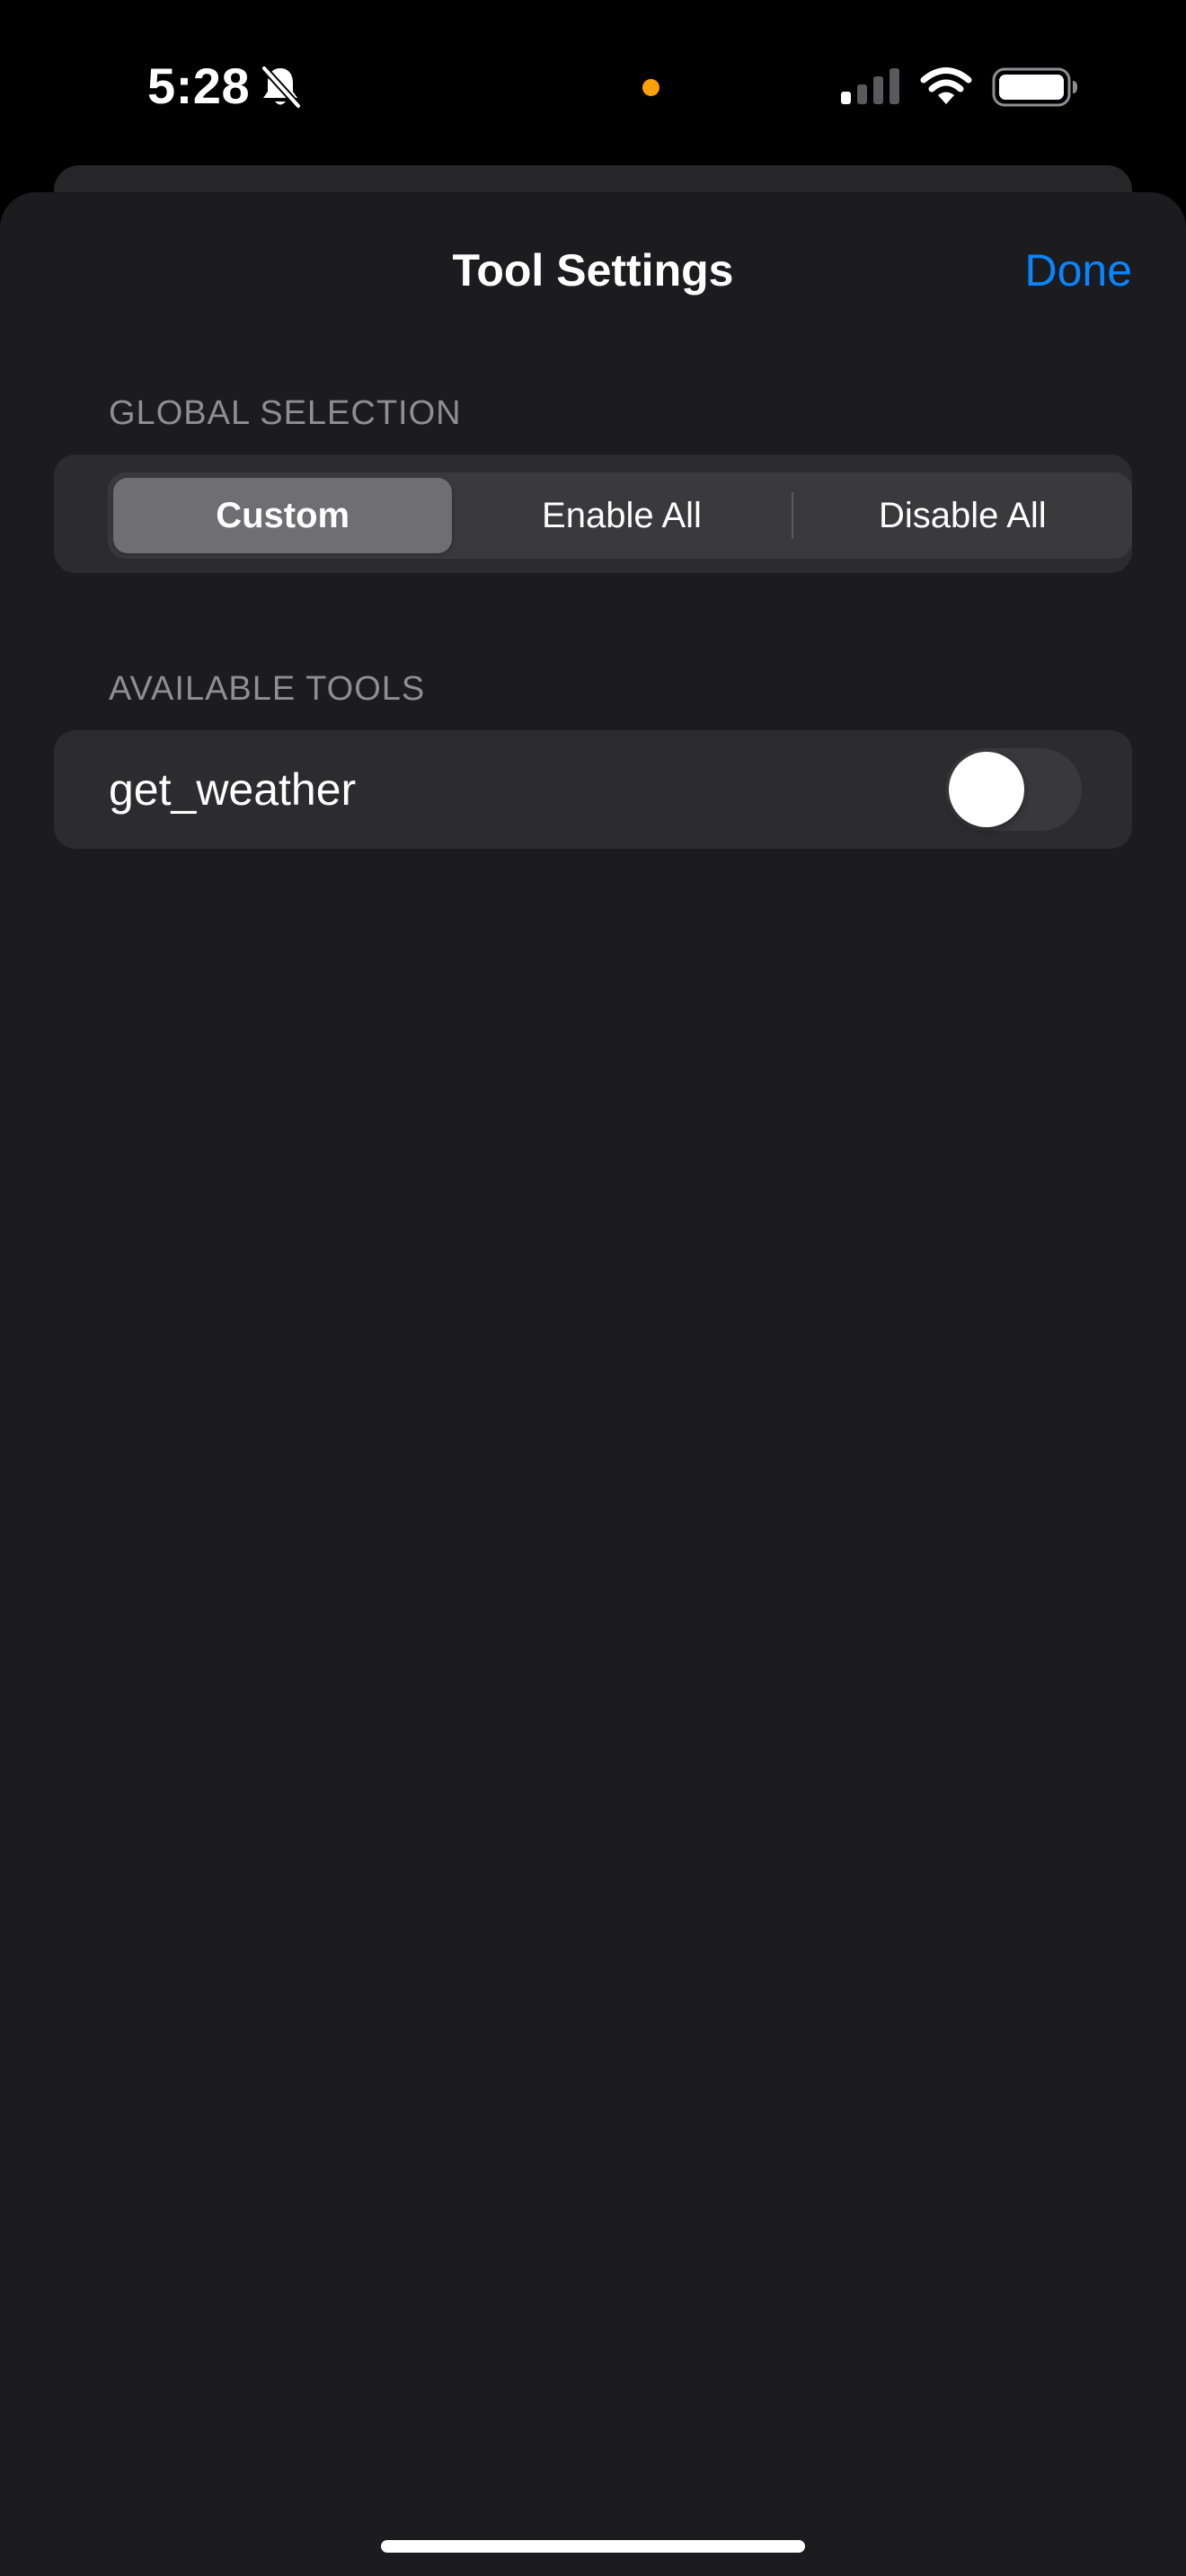 The width and height of the screenshot is (1186, 2576). Describe the element at coordinates (946, 85) in the screenshot. I see `wifi-icon` at that location.